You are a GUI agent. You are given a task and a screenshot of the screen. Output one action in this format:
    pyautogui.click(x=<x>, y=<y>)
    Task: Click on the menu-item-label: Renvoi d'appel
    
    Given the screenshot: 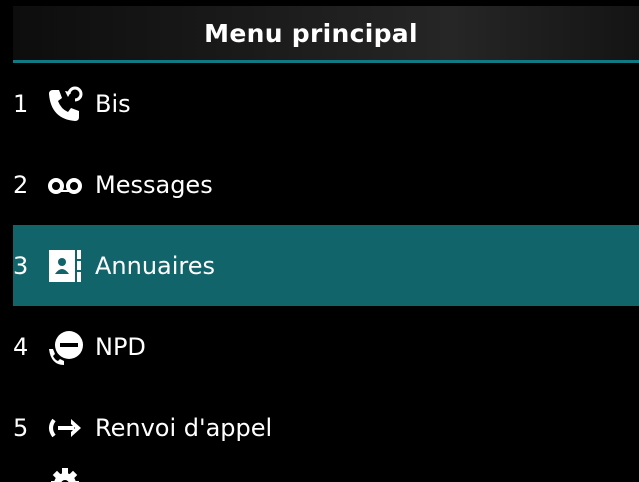 What is the action you would take?
    pyautogui.click(x=184, y=427)
    